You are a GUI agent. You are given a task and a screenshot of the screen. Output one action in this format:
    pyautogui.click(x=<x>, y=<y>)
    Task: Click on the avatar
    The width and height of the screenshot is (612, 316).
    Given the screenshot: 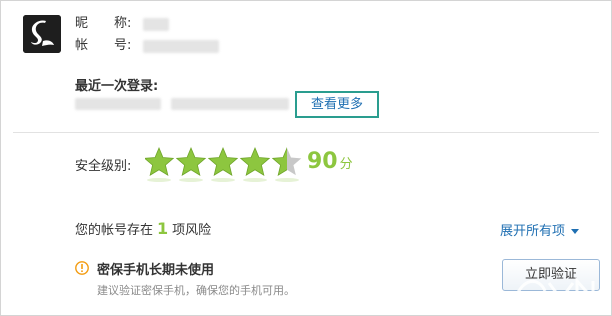 What is the action you would take?
    pyautogui.click(x=42, y=34)
    